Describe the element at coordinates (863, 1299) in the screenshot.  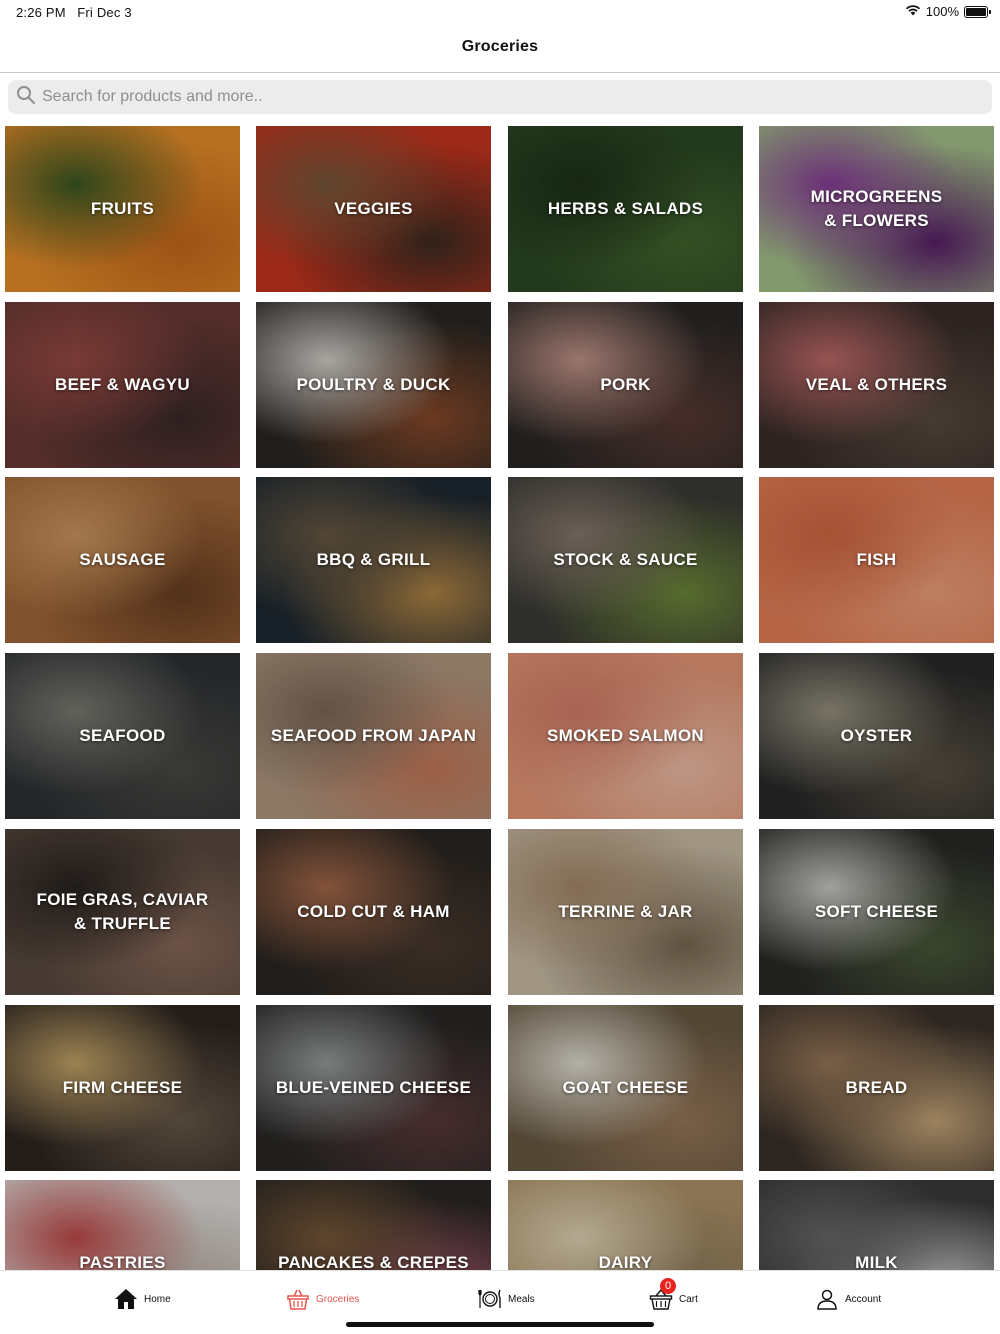
I see `tab-account-label: Account` at that location.